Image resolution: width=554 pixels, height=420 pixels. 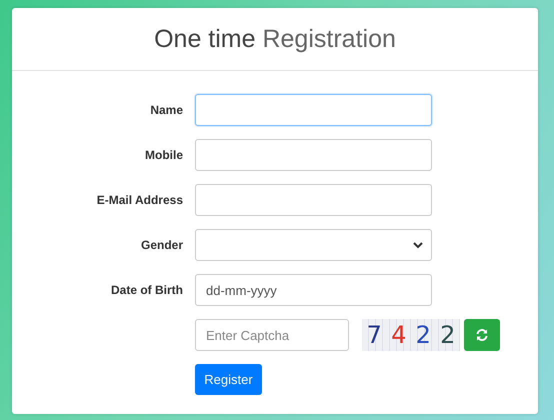 What do you see at coordinates (275, 39) in the screenshot?
I see `form-title: One time Registration` at bounding box center [275, 39].